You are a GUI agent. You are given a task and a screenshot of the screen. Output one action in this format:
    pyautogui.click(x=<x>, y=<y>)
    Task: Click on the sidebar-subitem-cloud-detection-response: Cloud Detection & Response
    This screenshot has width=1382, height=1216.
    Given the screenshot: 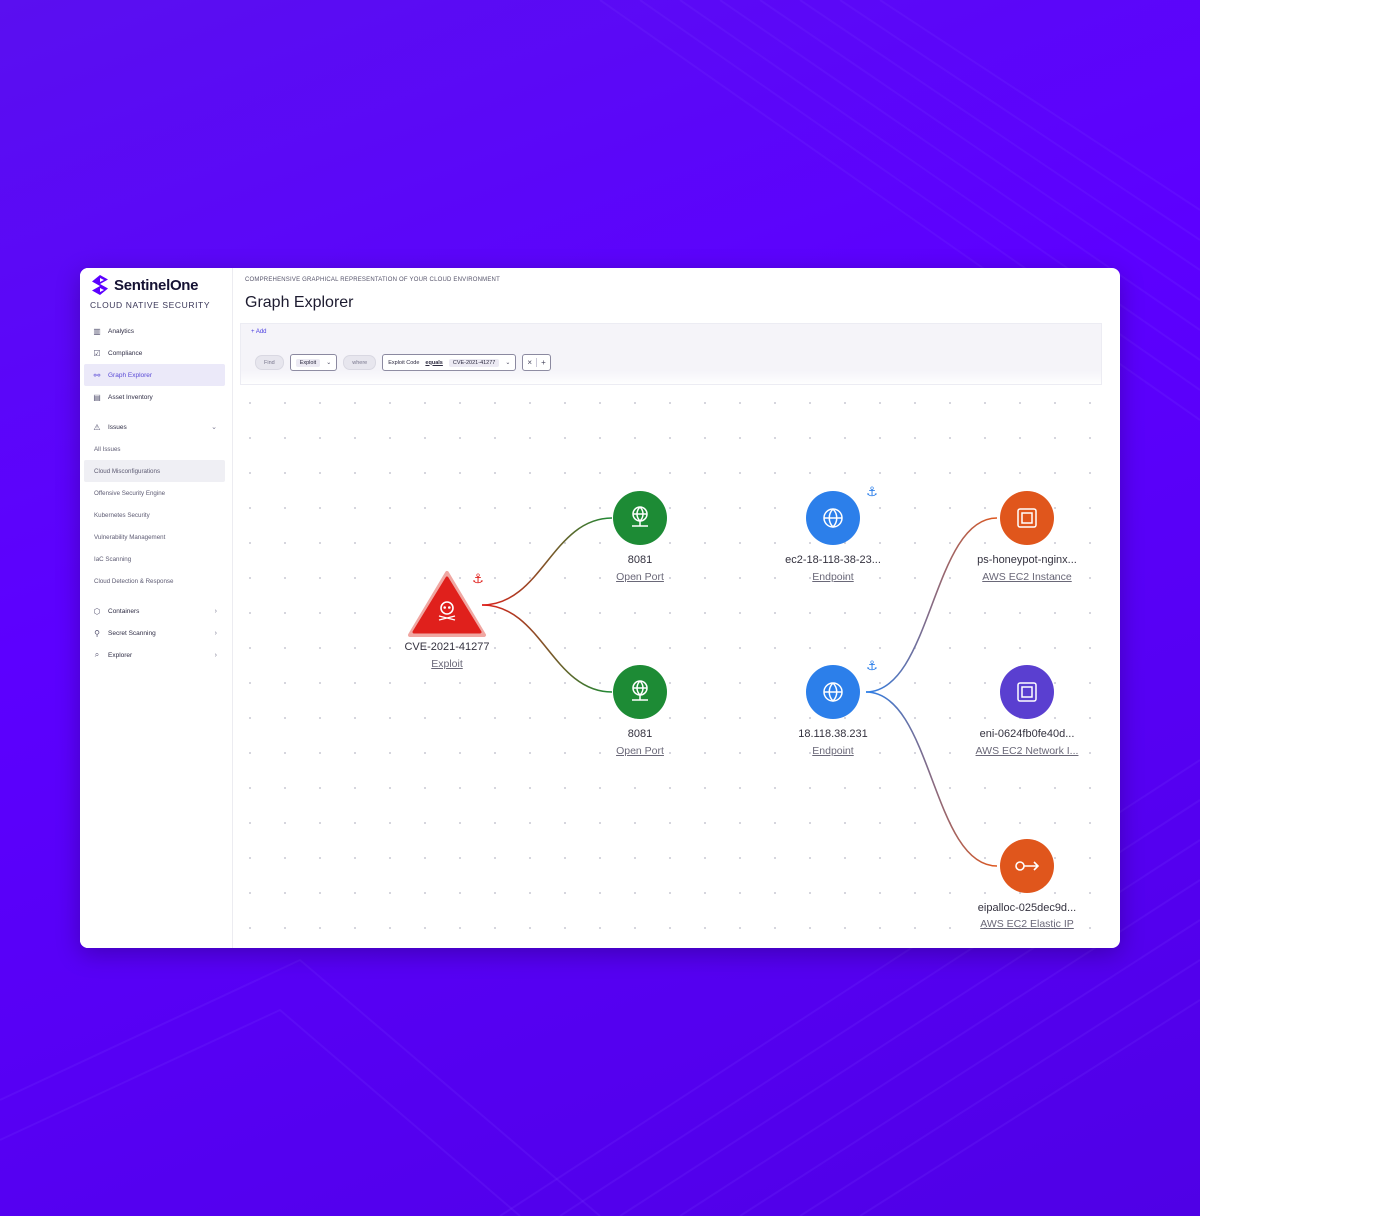 What is the action you would take?
    pyautogui.click(x=154, y=581)
    